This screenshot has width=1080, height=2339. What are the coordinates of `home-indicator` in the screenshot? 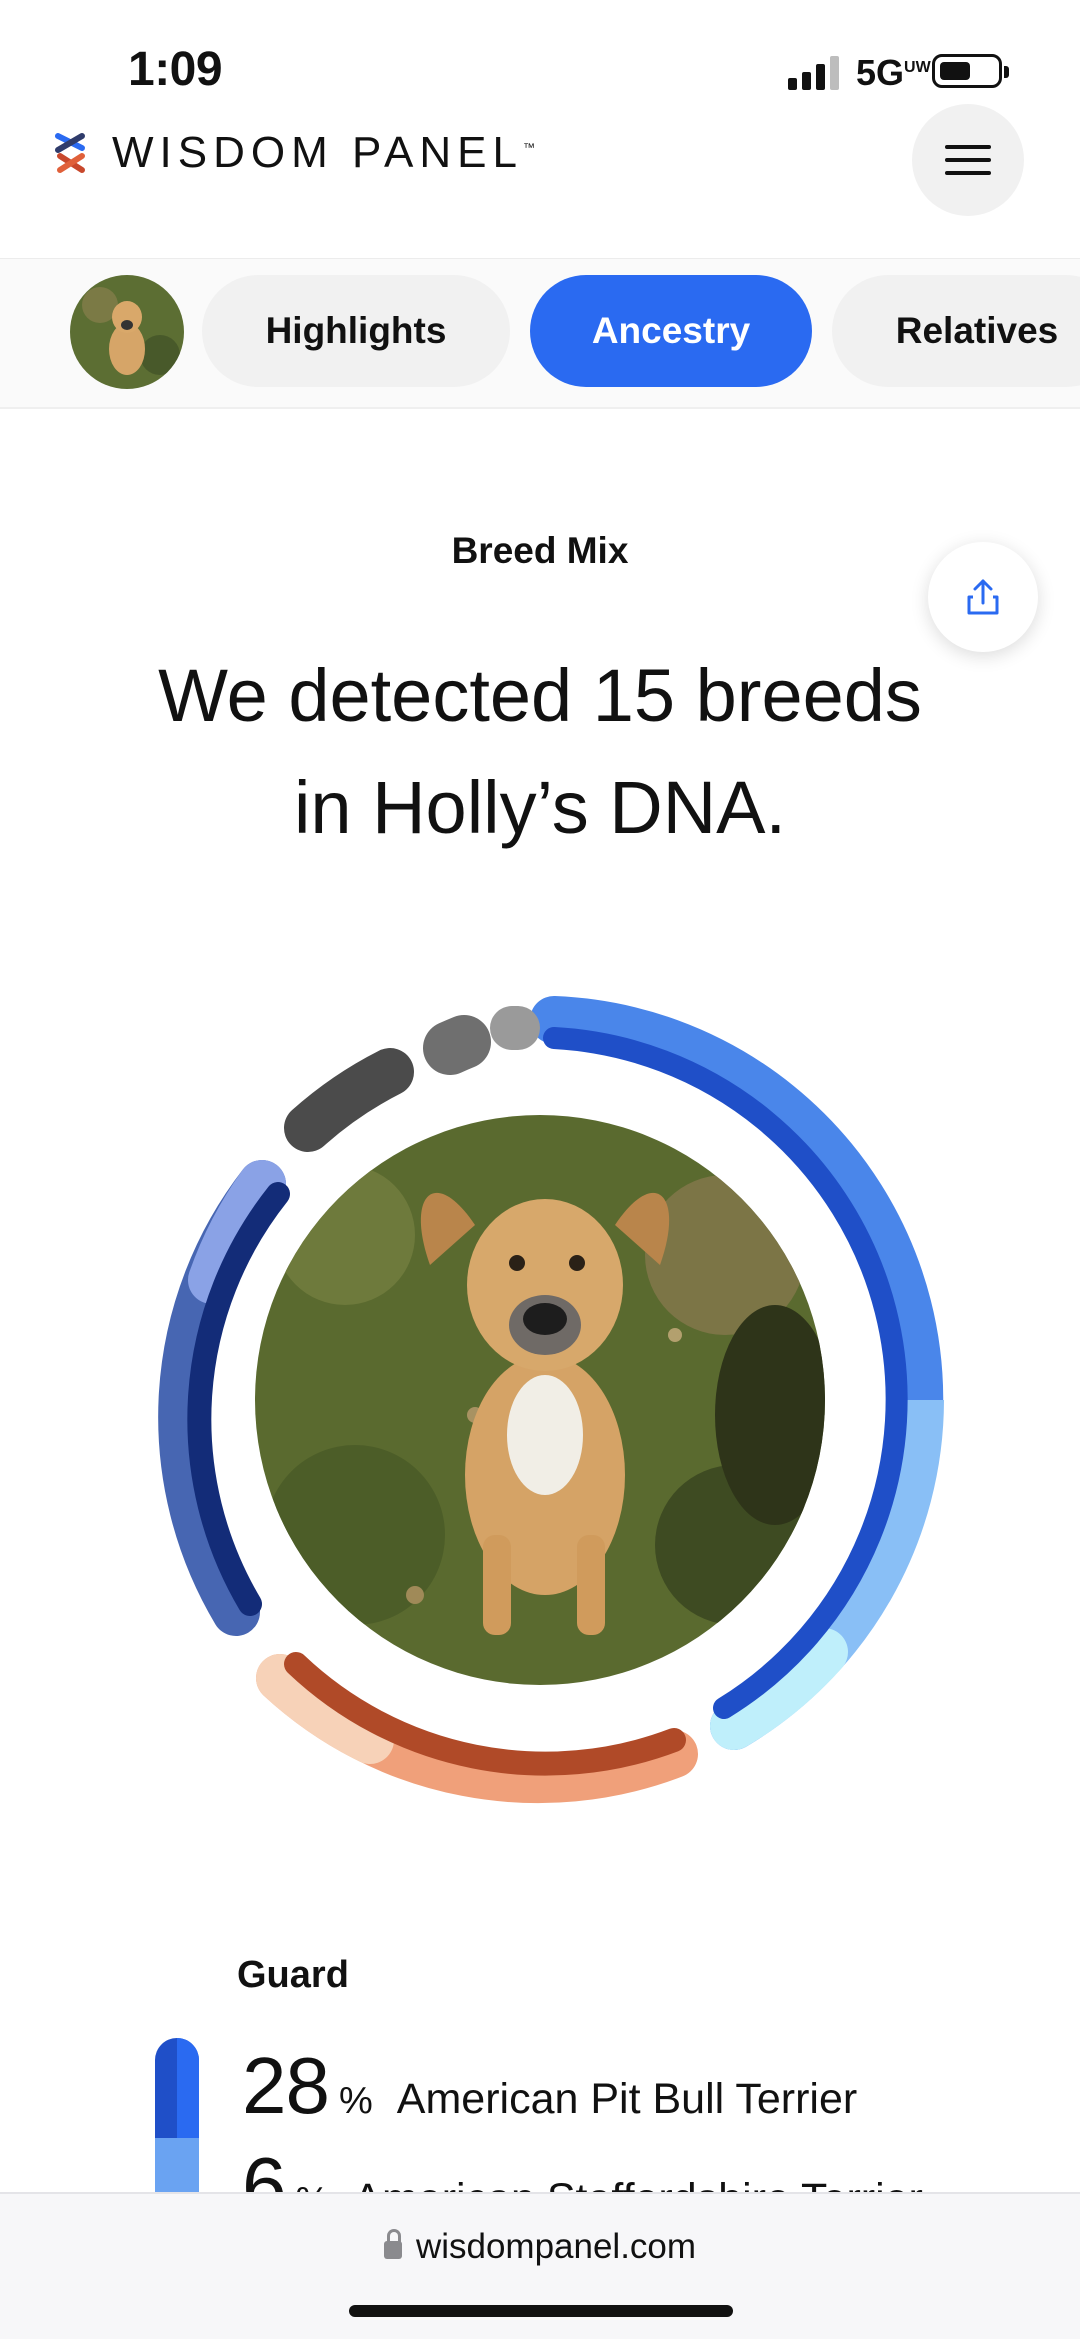 It's located at (541, 2311).